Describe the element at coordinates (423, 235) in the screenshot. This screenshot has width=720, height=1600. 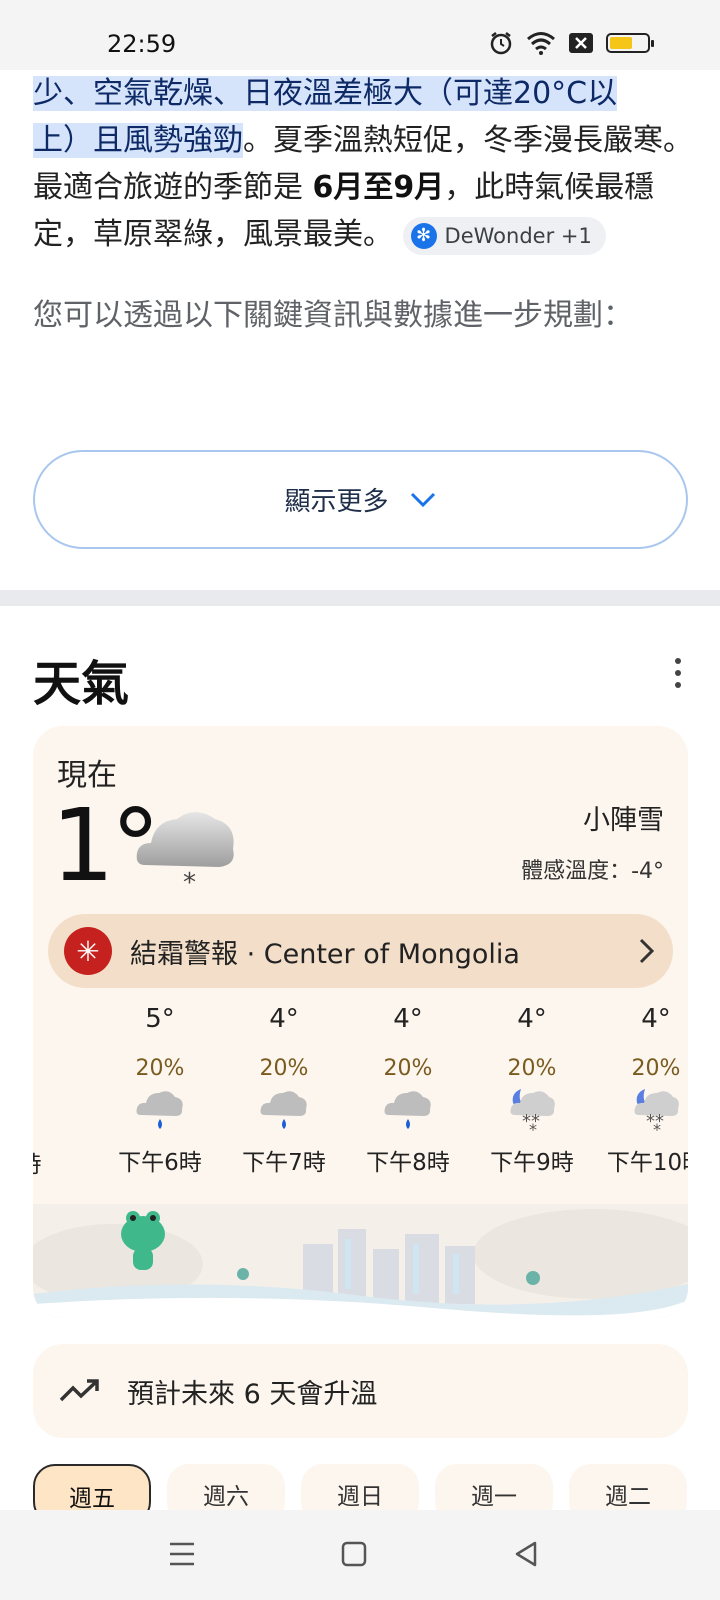
I see `source-logo-icon: ✻` at that location.